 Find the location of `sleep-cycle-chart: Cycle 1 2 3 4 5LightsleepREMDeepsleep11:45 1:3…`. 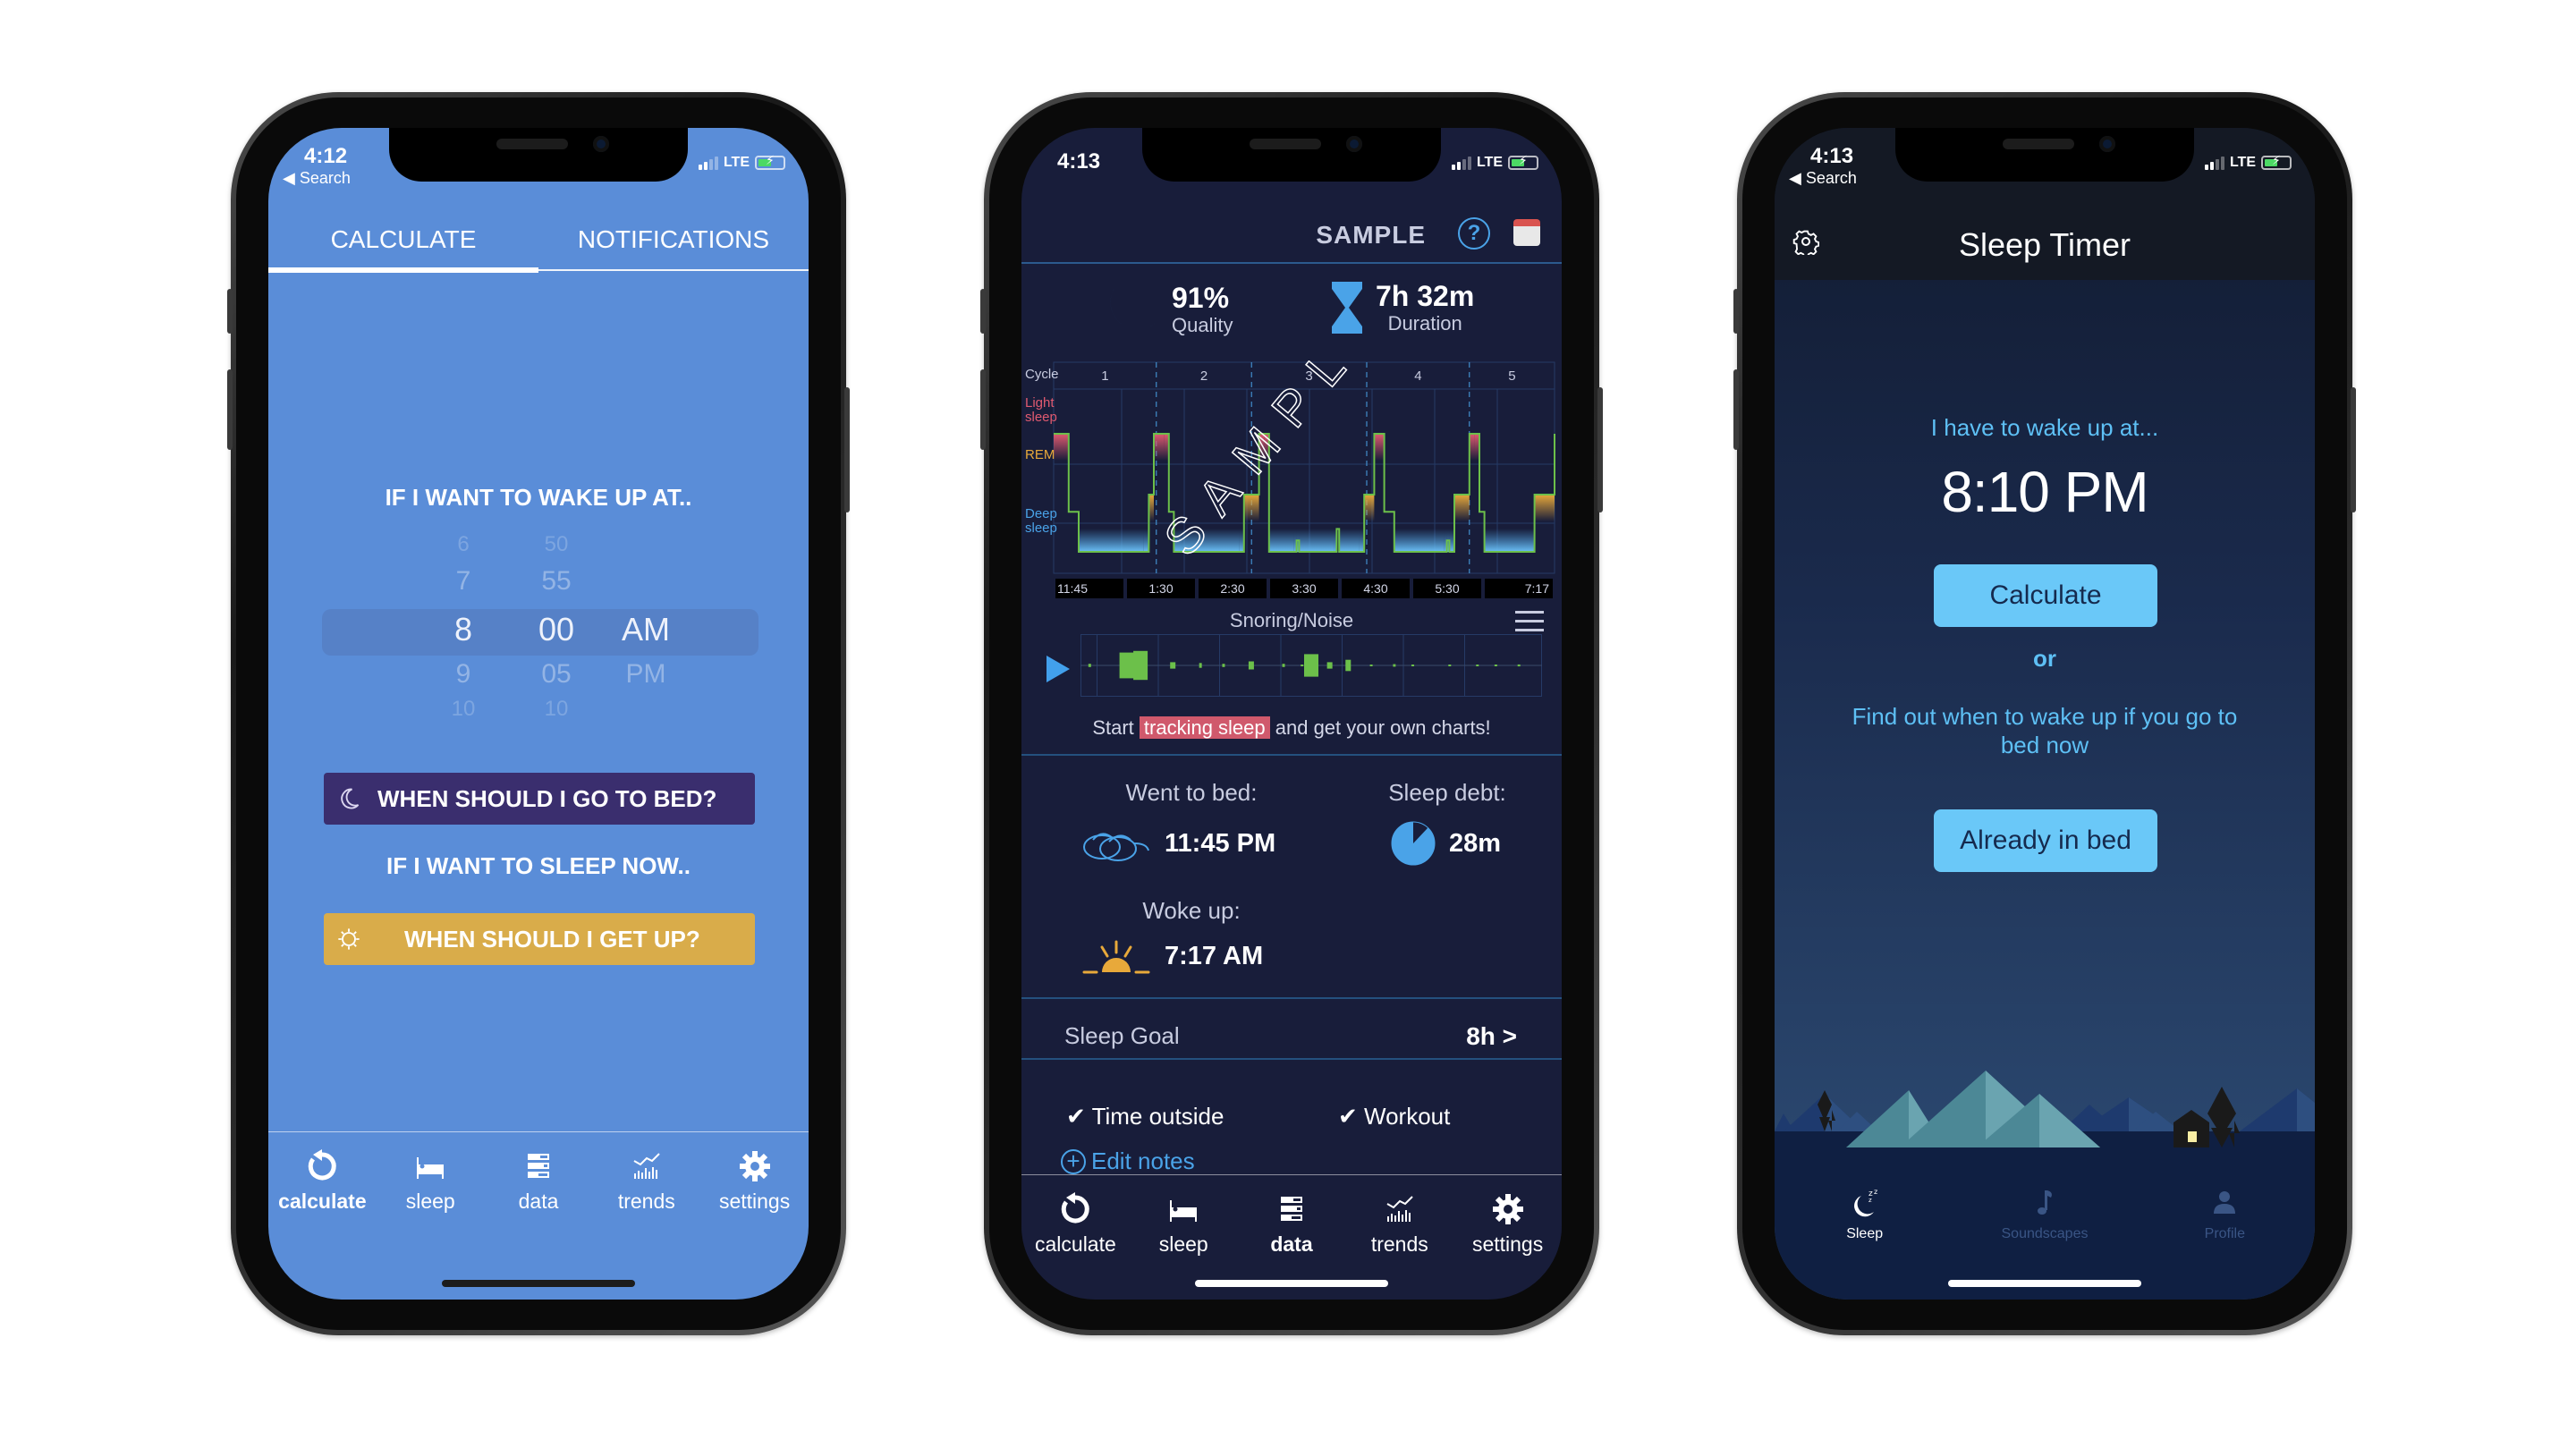

sleep-cycle-chart: Cycle 1 2 3 4 5LightsleepREMDeepsleep11:45 1:3… is located at coordinates (1291, 481).